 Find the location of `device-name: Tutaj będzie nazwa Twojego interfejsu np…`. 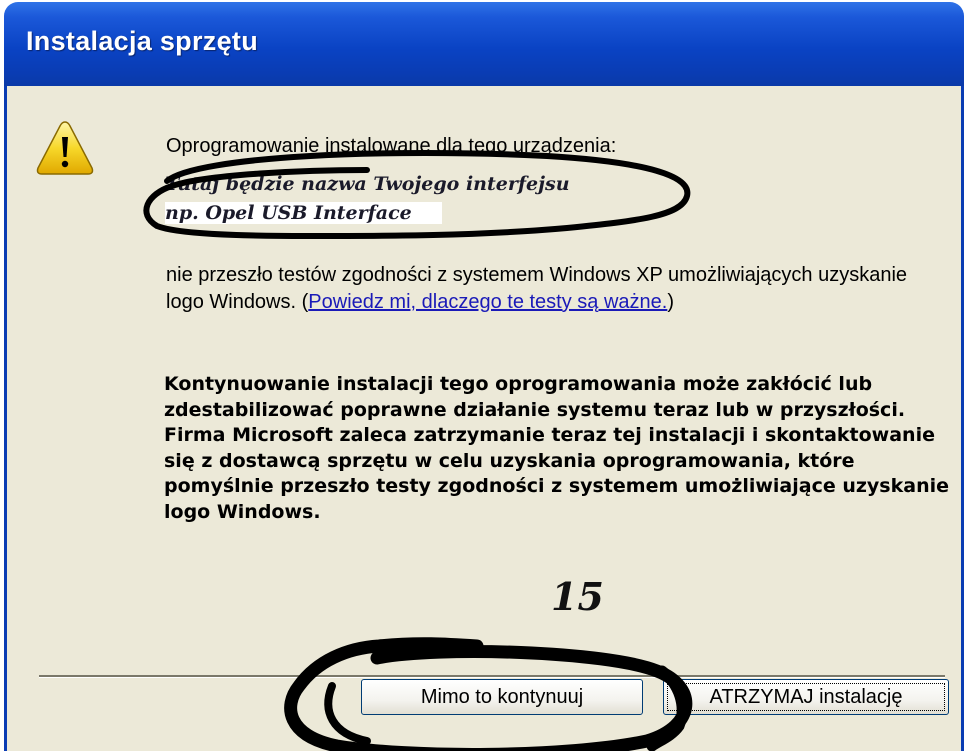

device-name: Tutaj będzie nazwa Twojego interfejsu np… is located at coordinates (367, 199).